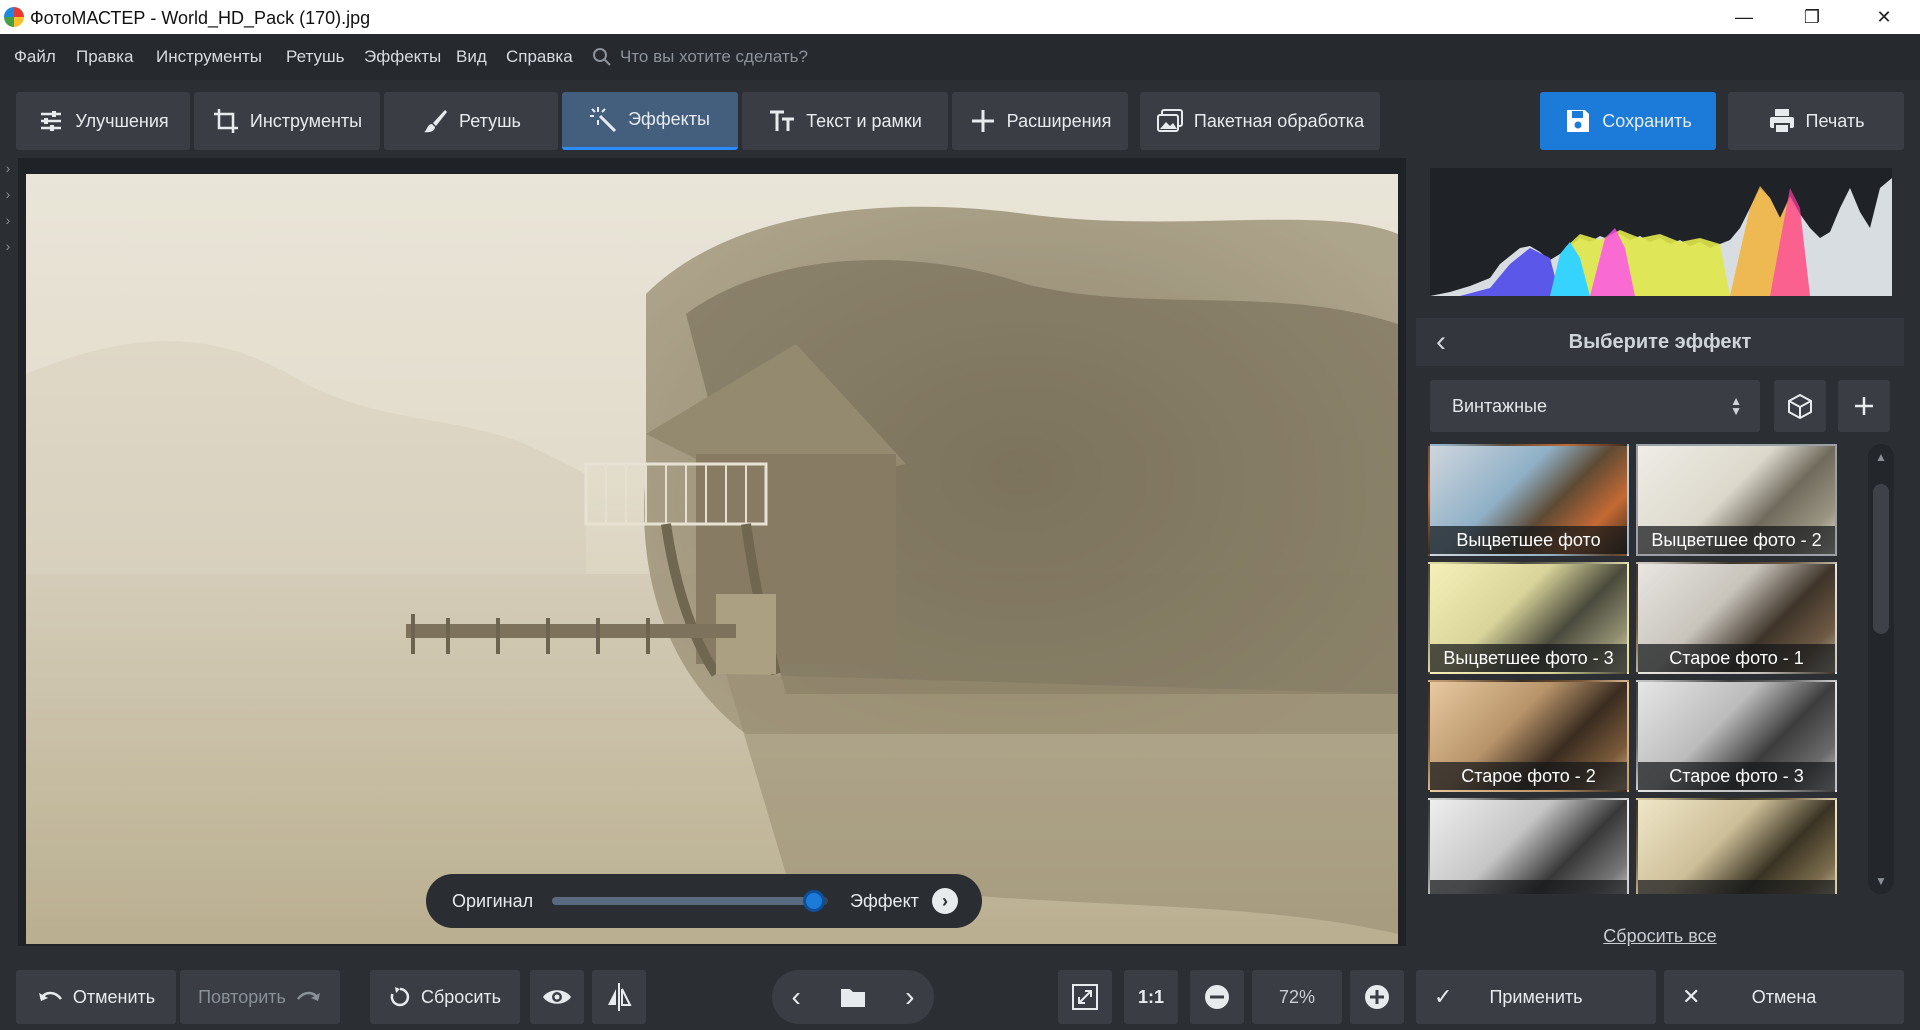  Describe the element at coordinates (1441, 342) in the screenshot. I see `back-arrow-icon: ‹` at that location.